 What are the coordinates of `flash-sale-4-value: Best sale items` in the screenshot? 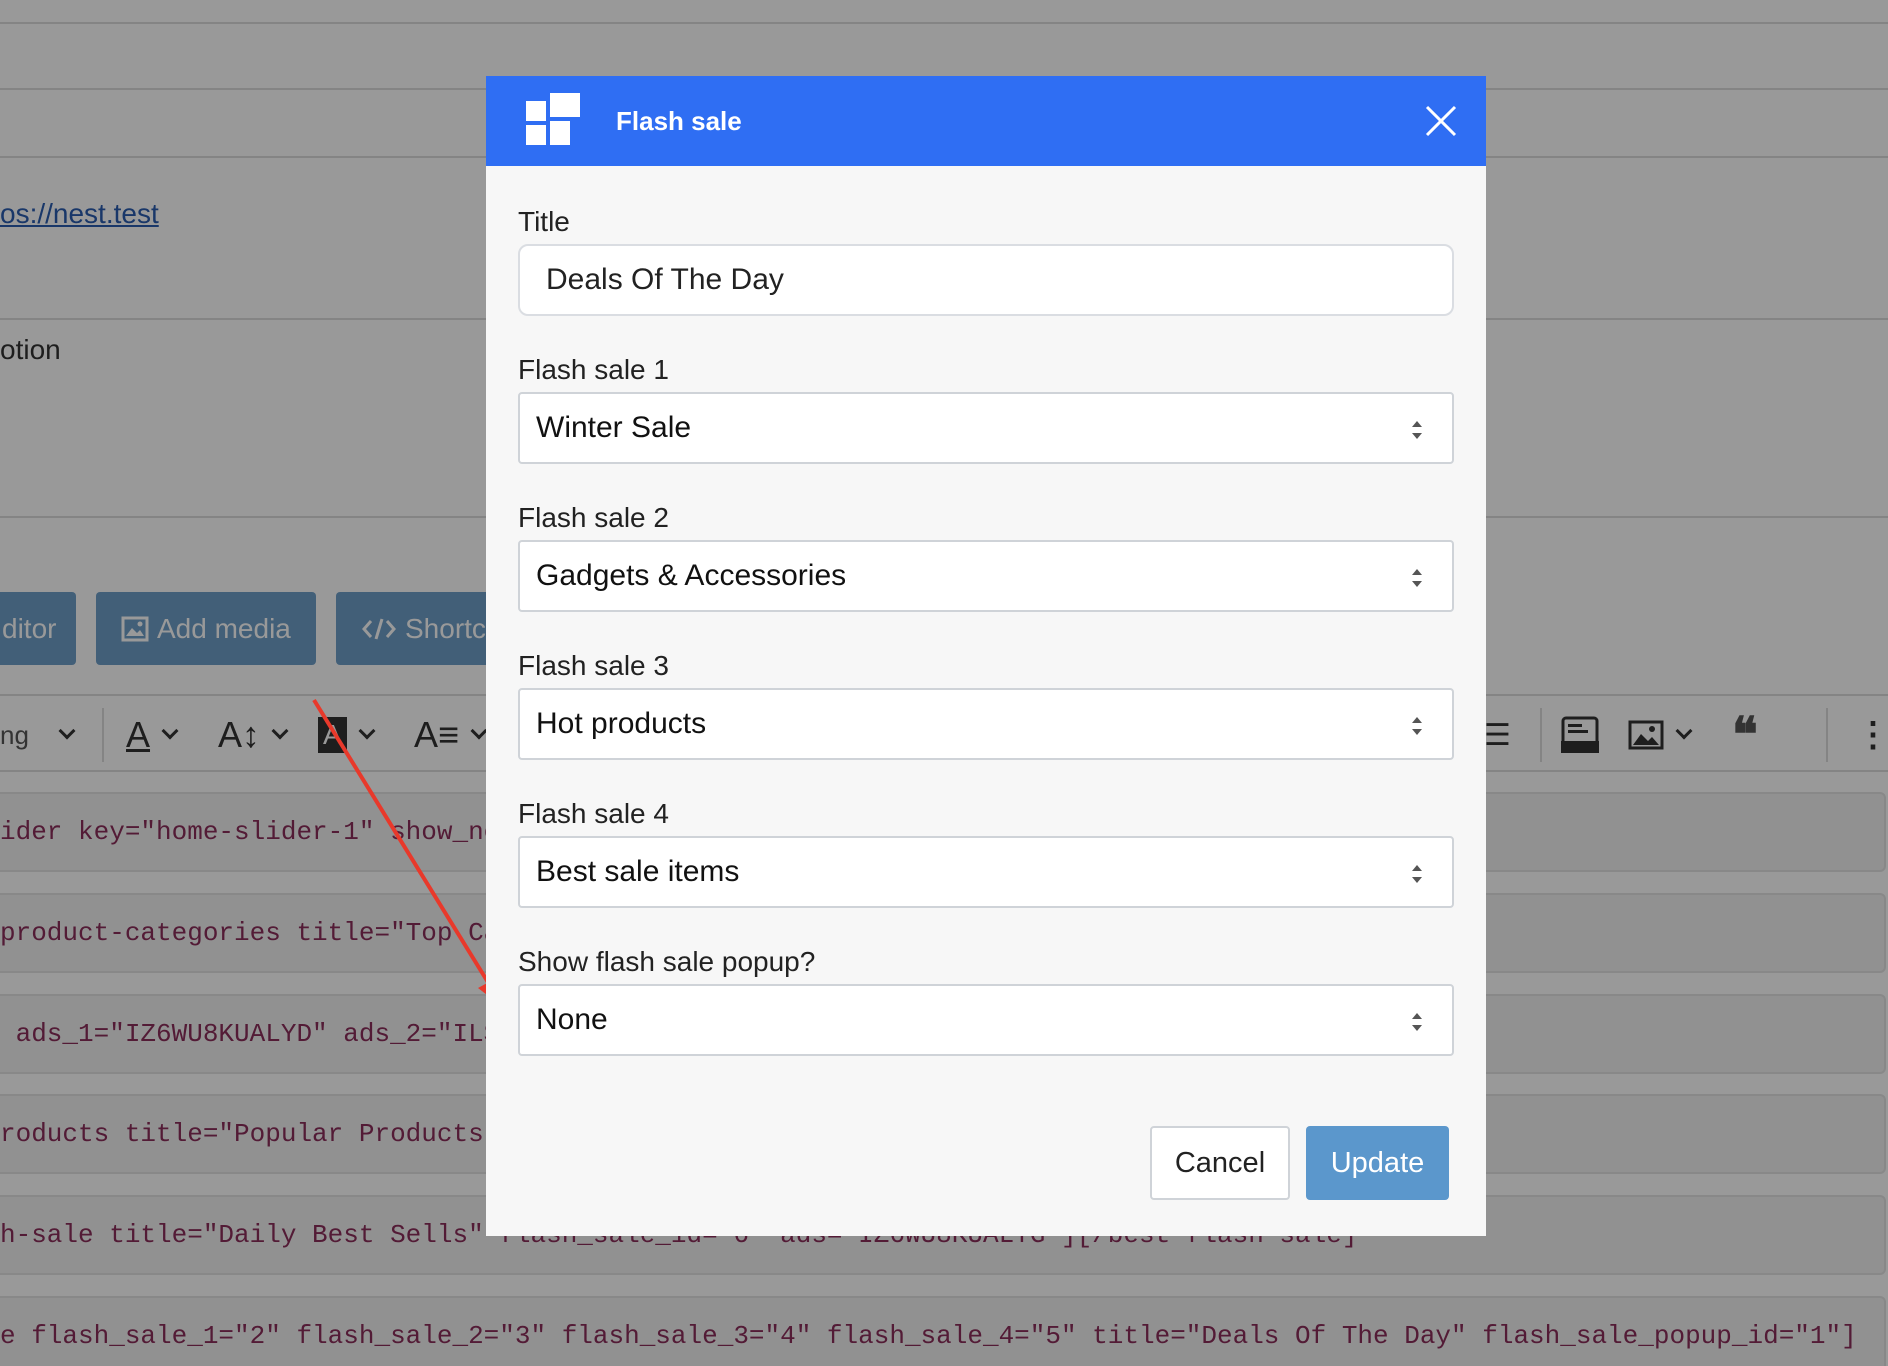 It's located at (638, 871).